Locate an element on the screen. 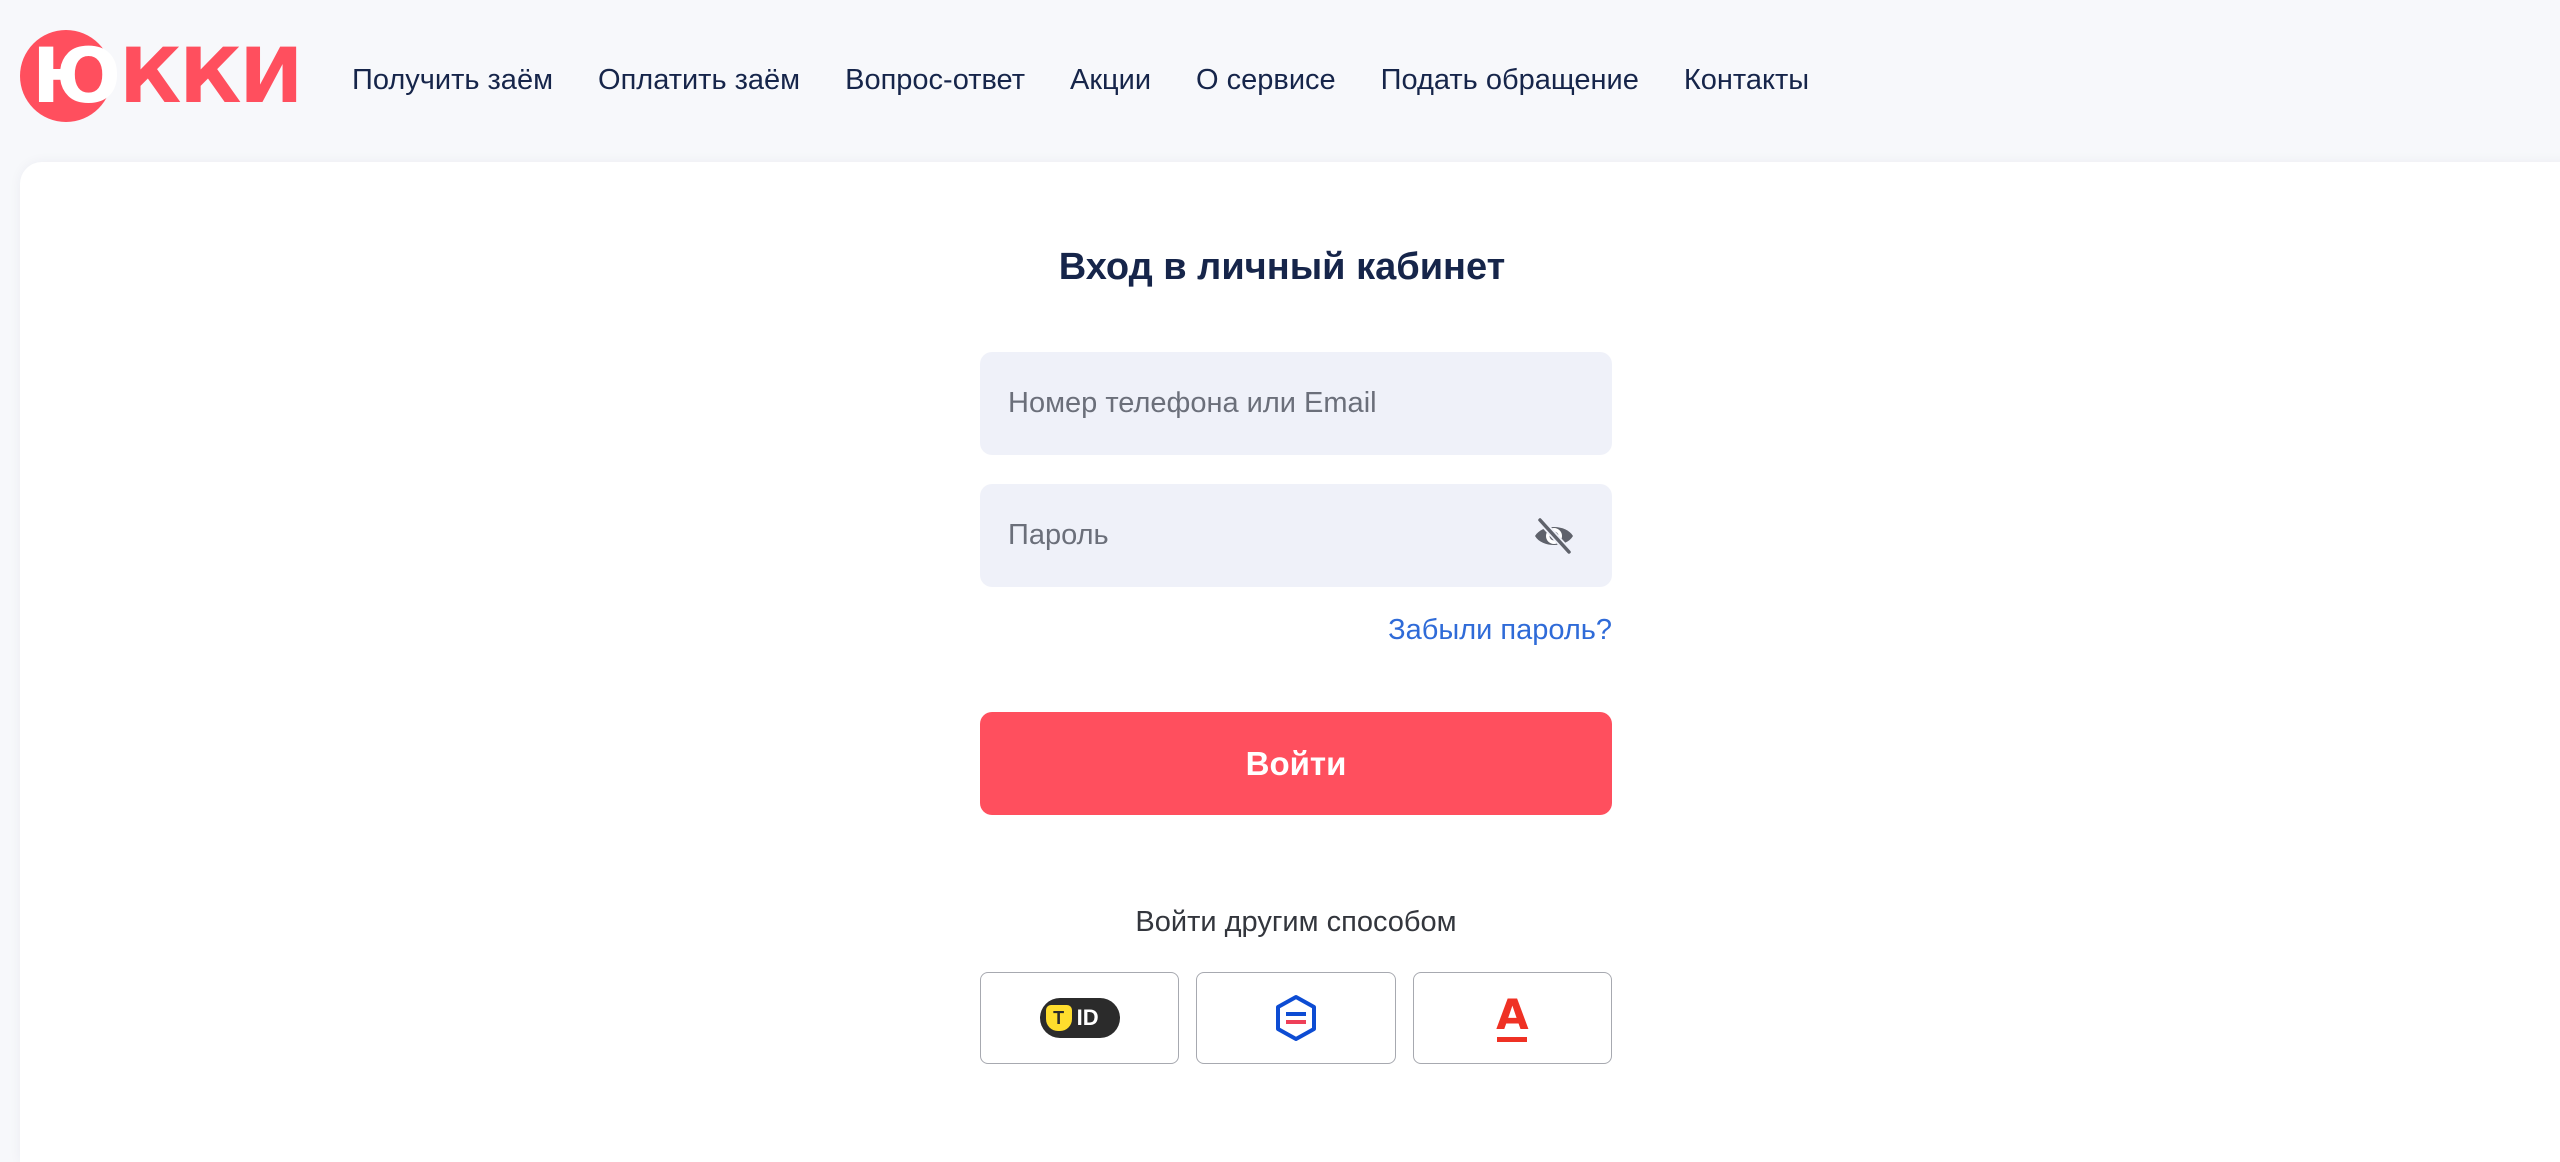 Image resolution: width=2560 pixels, height=1162 pixels. login-field is located at coordinates (1296, 403).